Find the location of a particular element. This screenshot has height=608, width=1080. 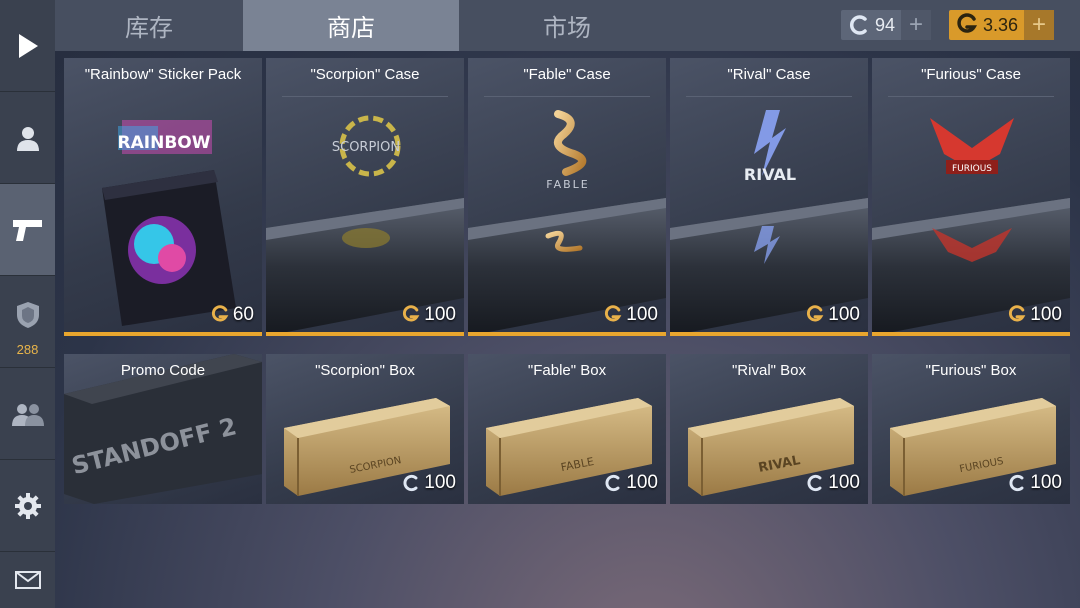

gold-balance: 3.36 + is located at coordinates (1002, 25).